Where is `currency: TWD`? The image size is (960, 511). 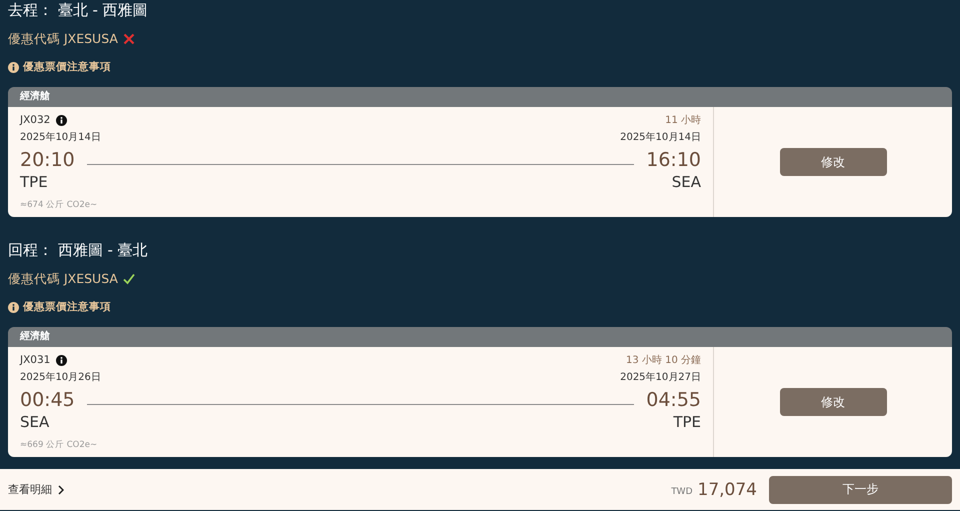 currency: TWD is located at coordinates (682, 491).